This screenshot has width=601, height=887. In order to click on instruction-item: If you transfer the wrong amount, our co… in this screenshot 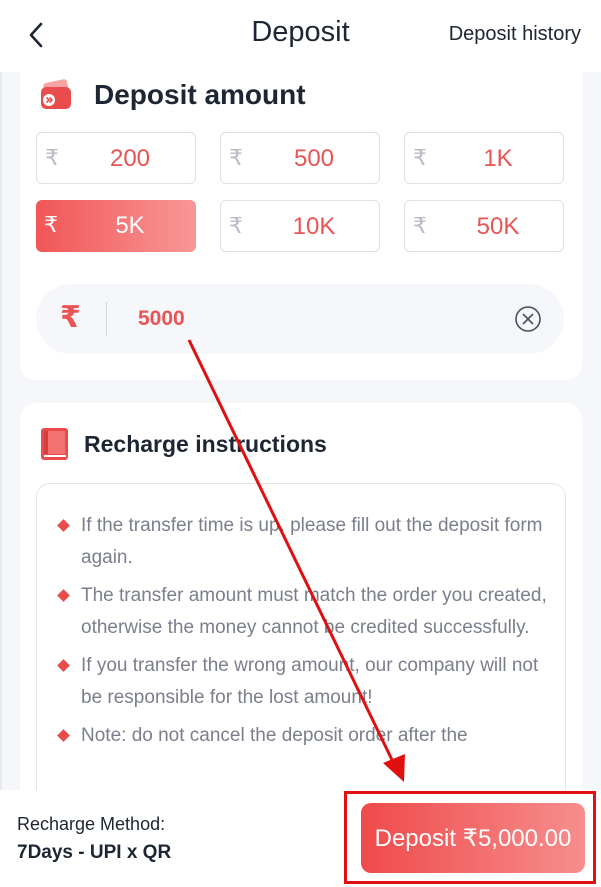, I will do `click(303, 682)`.